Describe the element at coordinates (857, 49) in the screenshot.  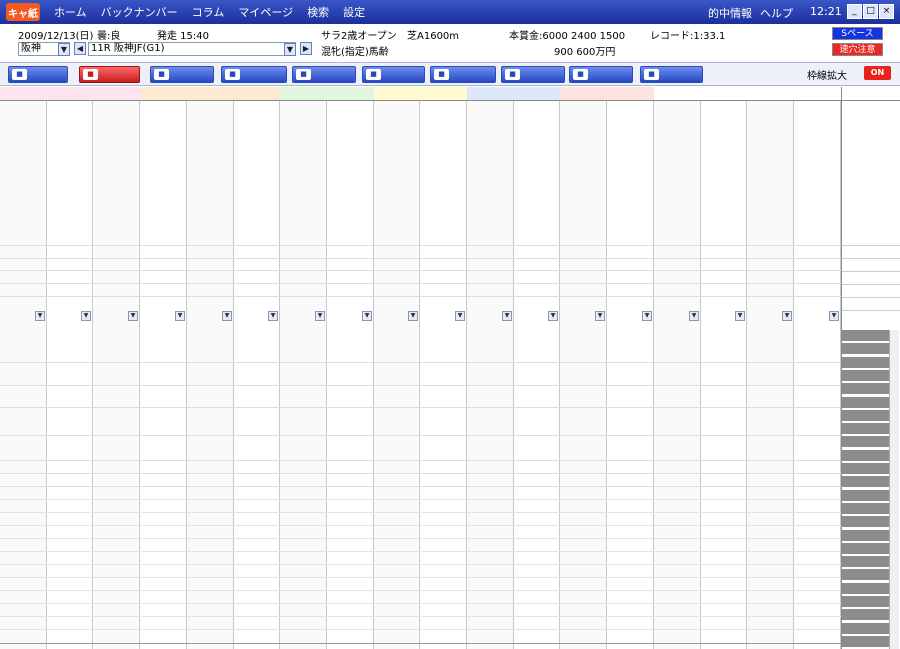
I see `quick-badge: 速穴注意` at that location.